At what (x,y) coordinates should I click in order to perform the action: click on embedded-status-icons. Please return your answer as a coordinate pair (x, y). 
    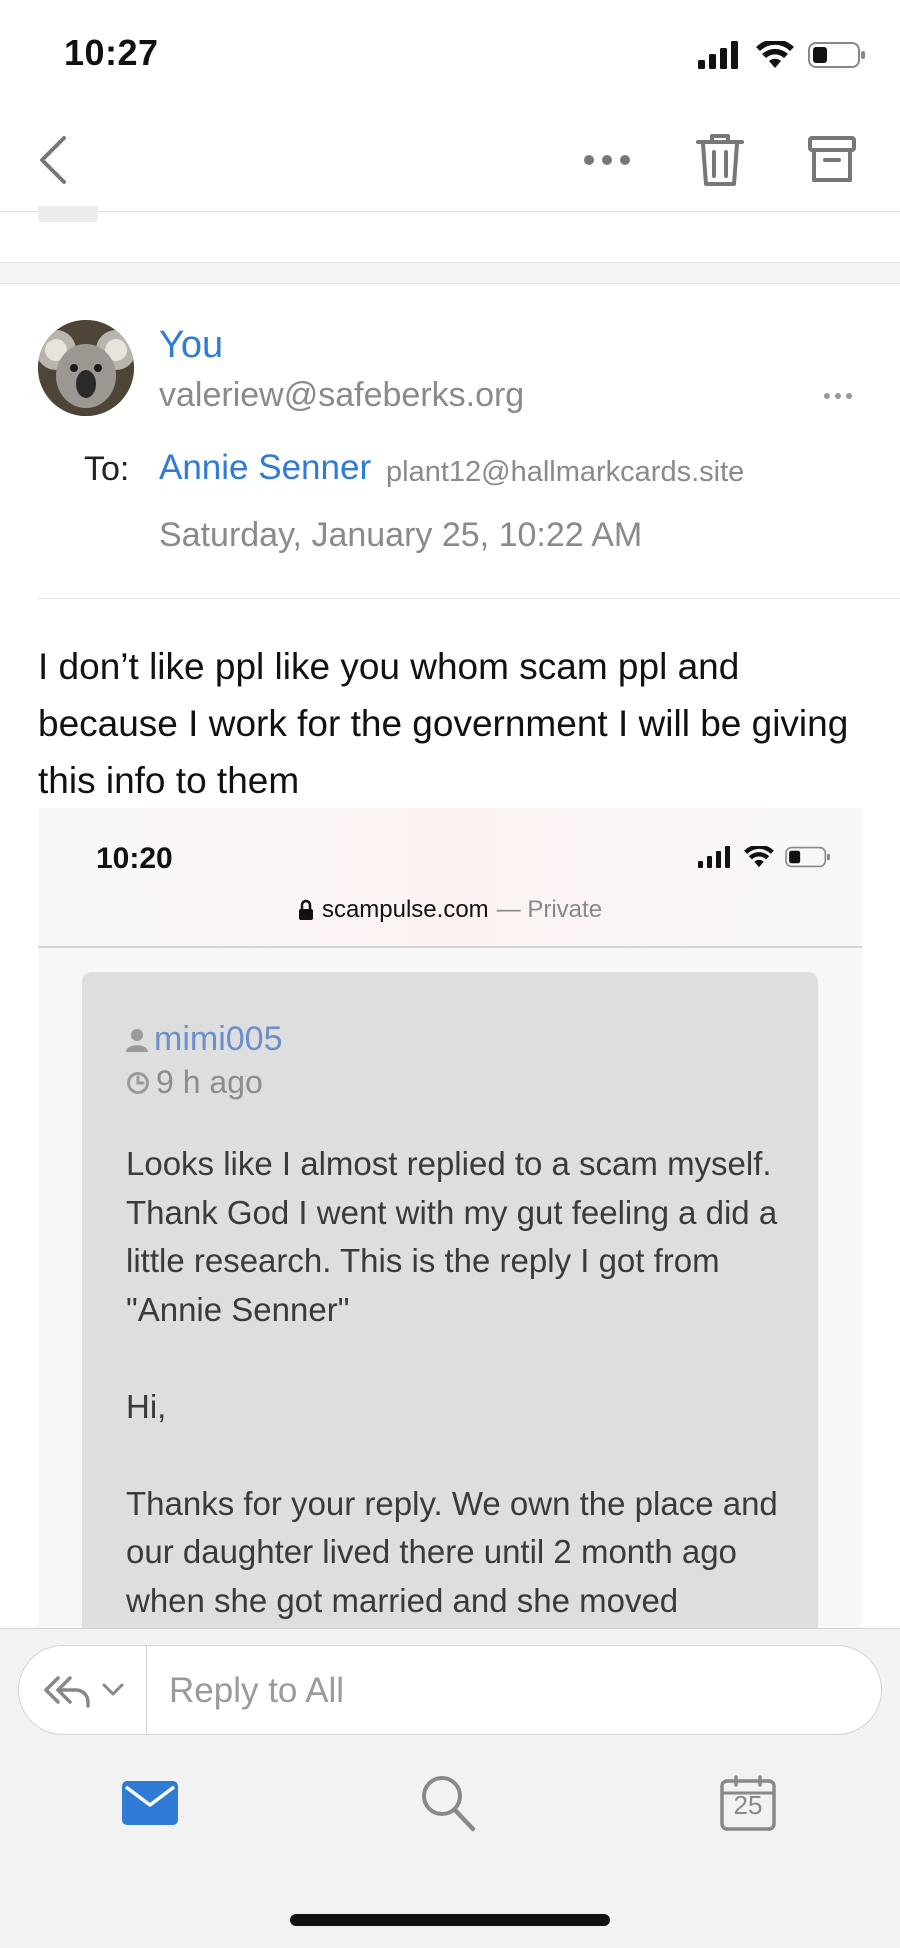
    Looking at the image, I should click on (765, 857).